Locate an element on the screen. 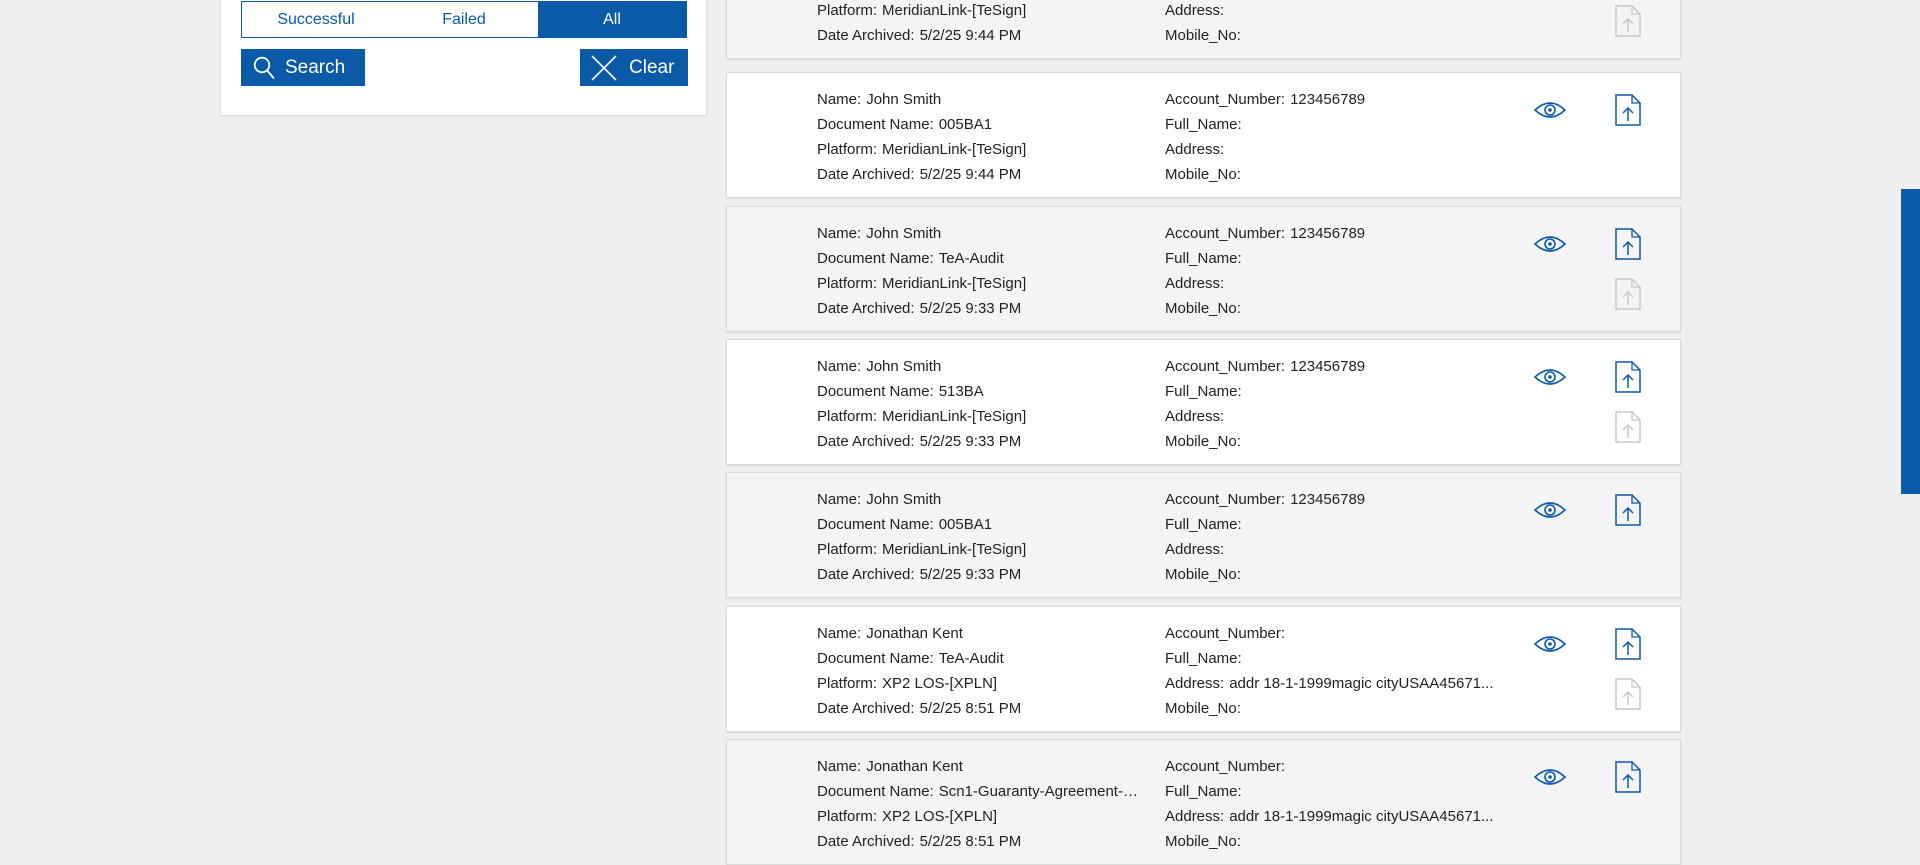  tab-failed: Failed is located at coordinates (464, 19).